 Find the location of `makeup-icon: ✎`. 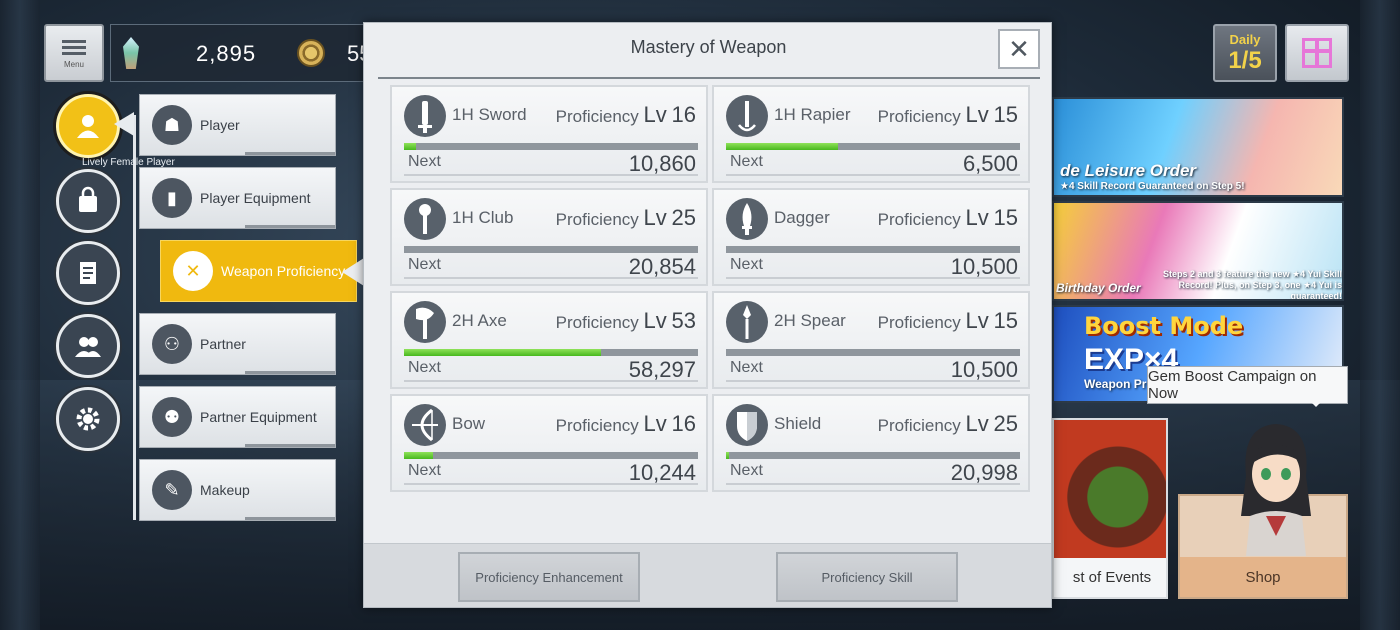

makeup-icon: ✎ is located at coordinates (172, 490).